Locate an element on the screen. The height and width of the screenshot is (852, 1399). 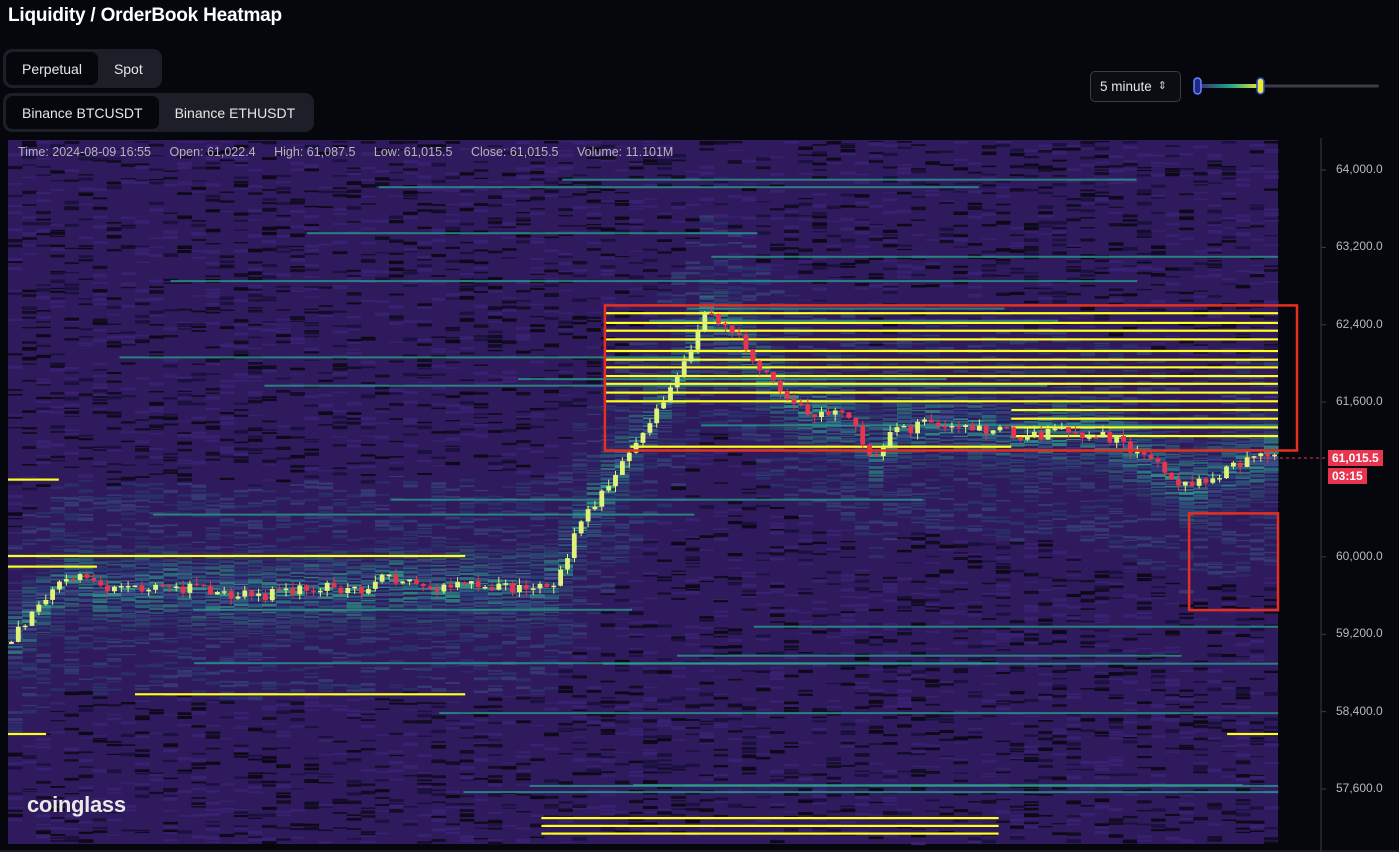
tab-binance-btcusdt: Binance BTCUSDT is located at coordinates (82, 112).